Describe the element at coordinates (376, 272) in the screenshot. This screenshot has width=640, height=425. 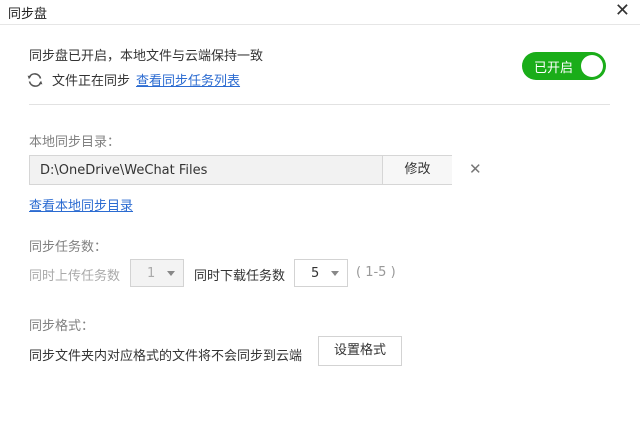
I see `range-hint: ( 1-5 )` at that location.